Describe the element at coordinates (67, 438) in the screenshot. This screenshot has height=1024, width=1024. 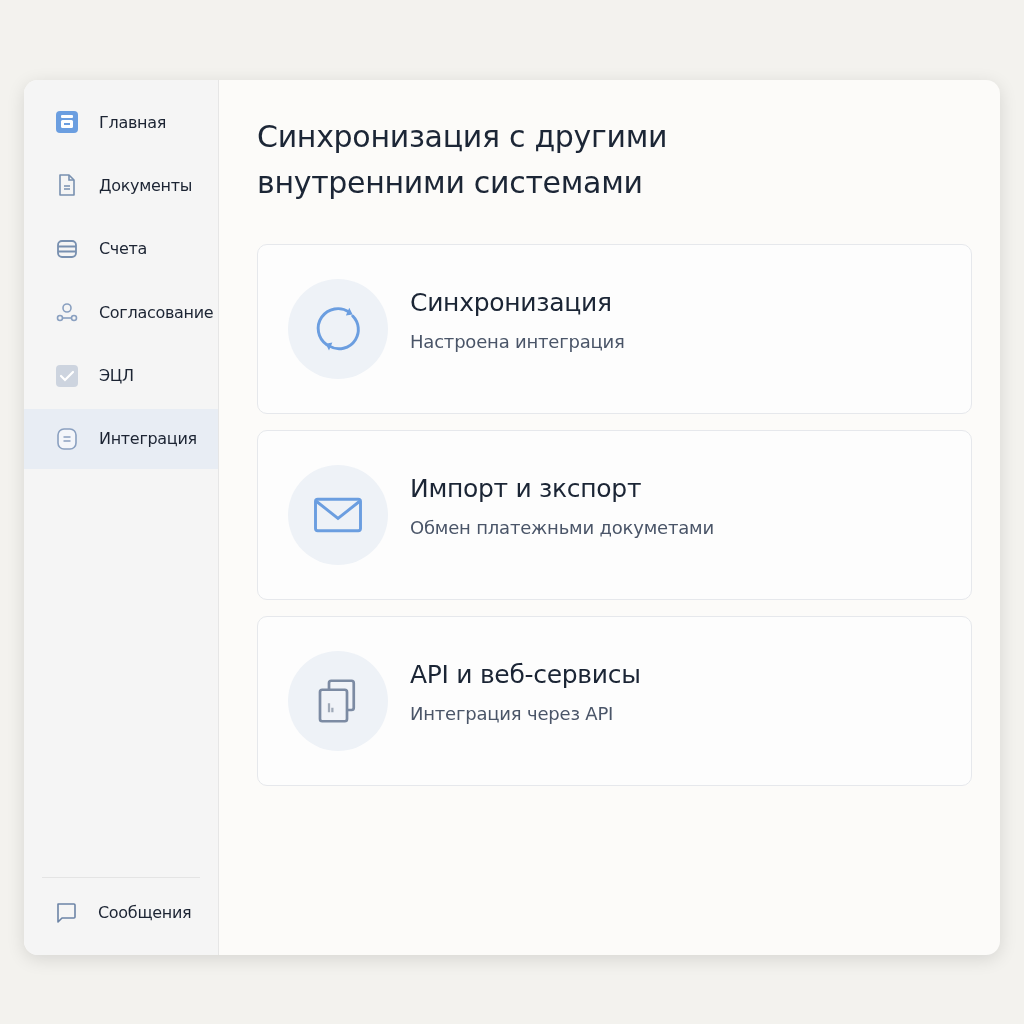
I see `note-icon` at that location.